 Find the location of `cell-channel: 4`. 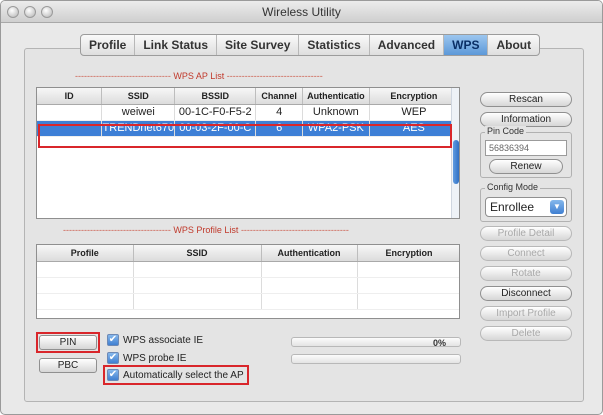

cell-channel: 4 is located at coordinates (279, 112).